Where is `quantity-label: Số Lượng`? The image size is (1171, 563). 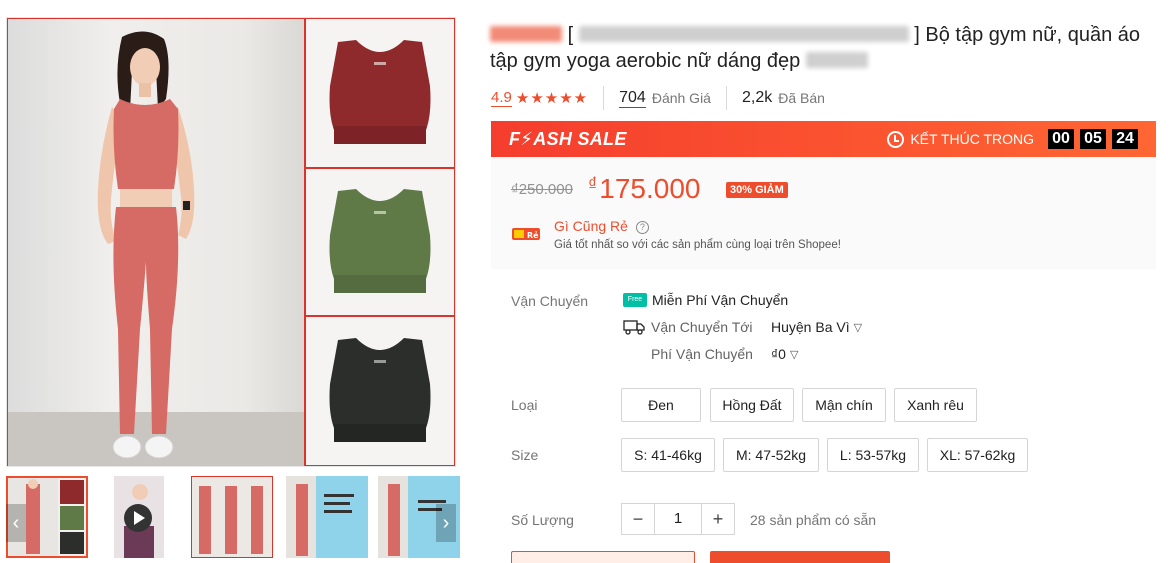 quantity-label: Số Lượng is located at coordinates (542, 520).